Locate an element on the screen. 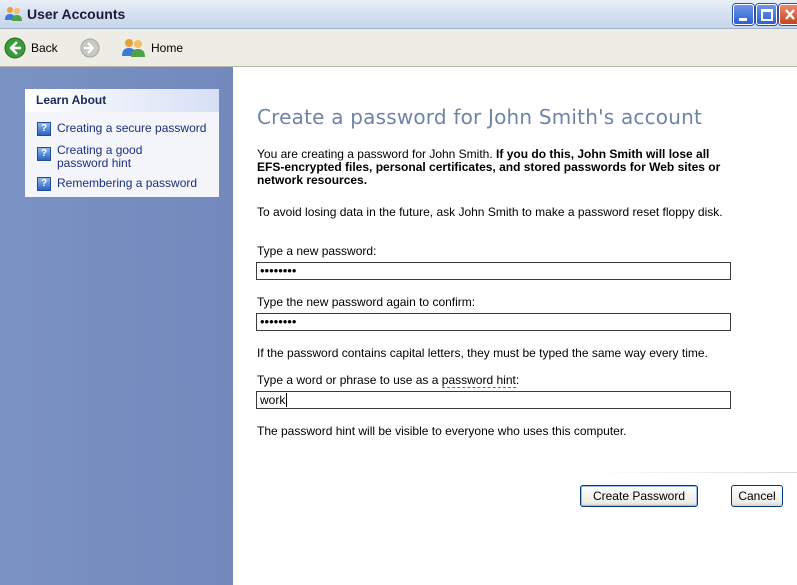 The image size is (797, 585). create-password-button: Create Password is located at coordinates (639, 496).